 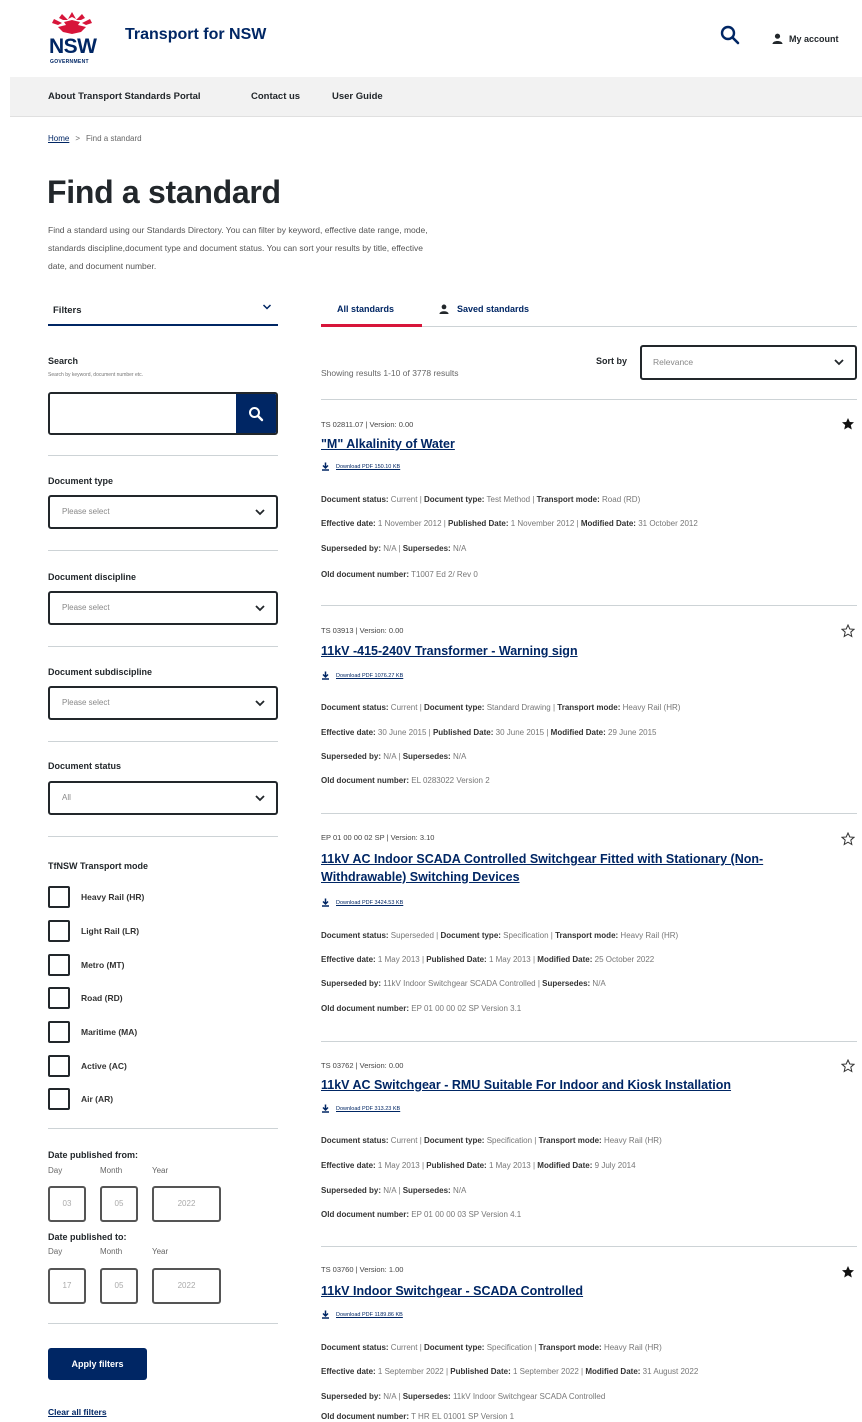 What do you see at coordinates (195, 35) in the screenshot?
I see `site-title: Transport for NSW` at bounding box center [195, 35].